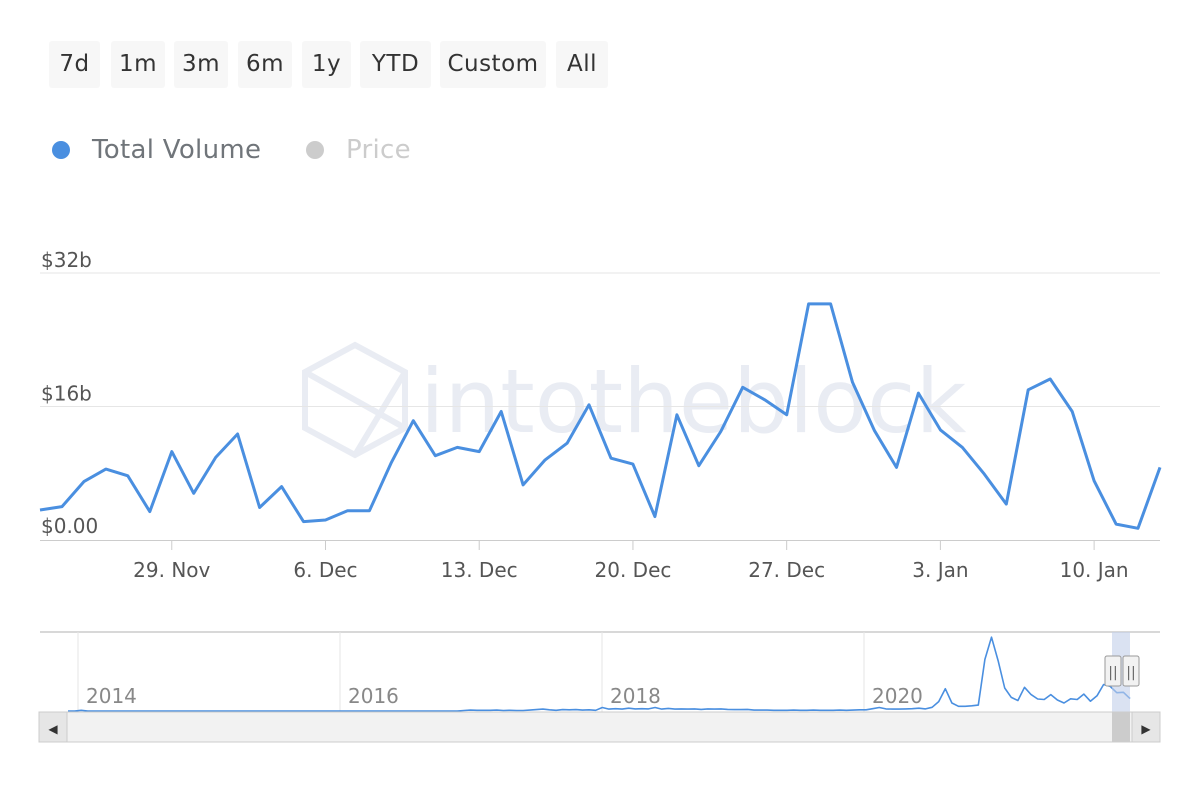 The image size is (1200, 800). I want to click on x-tick-label: 13. Dec, so click(479, 570).